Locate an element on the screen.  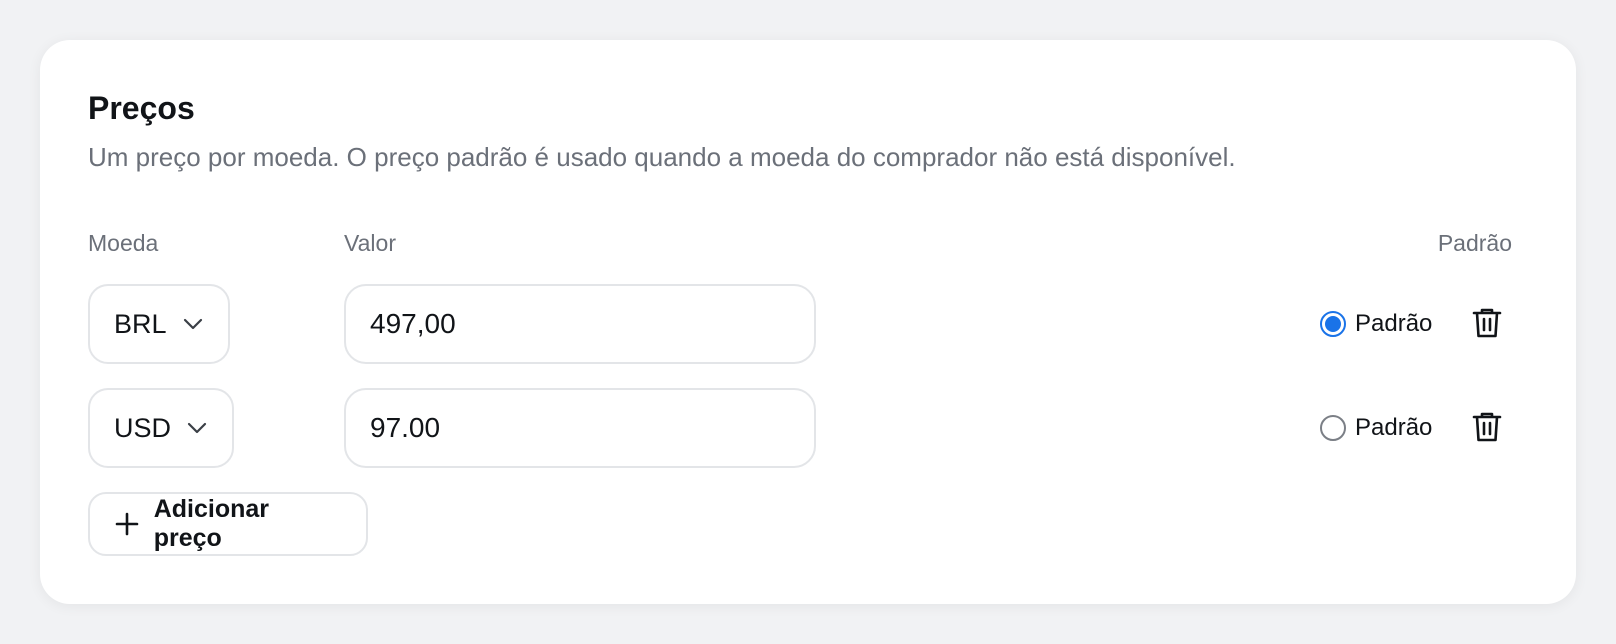
column-header-amount: Valor is located at coordinates (370, 243).